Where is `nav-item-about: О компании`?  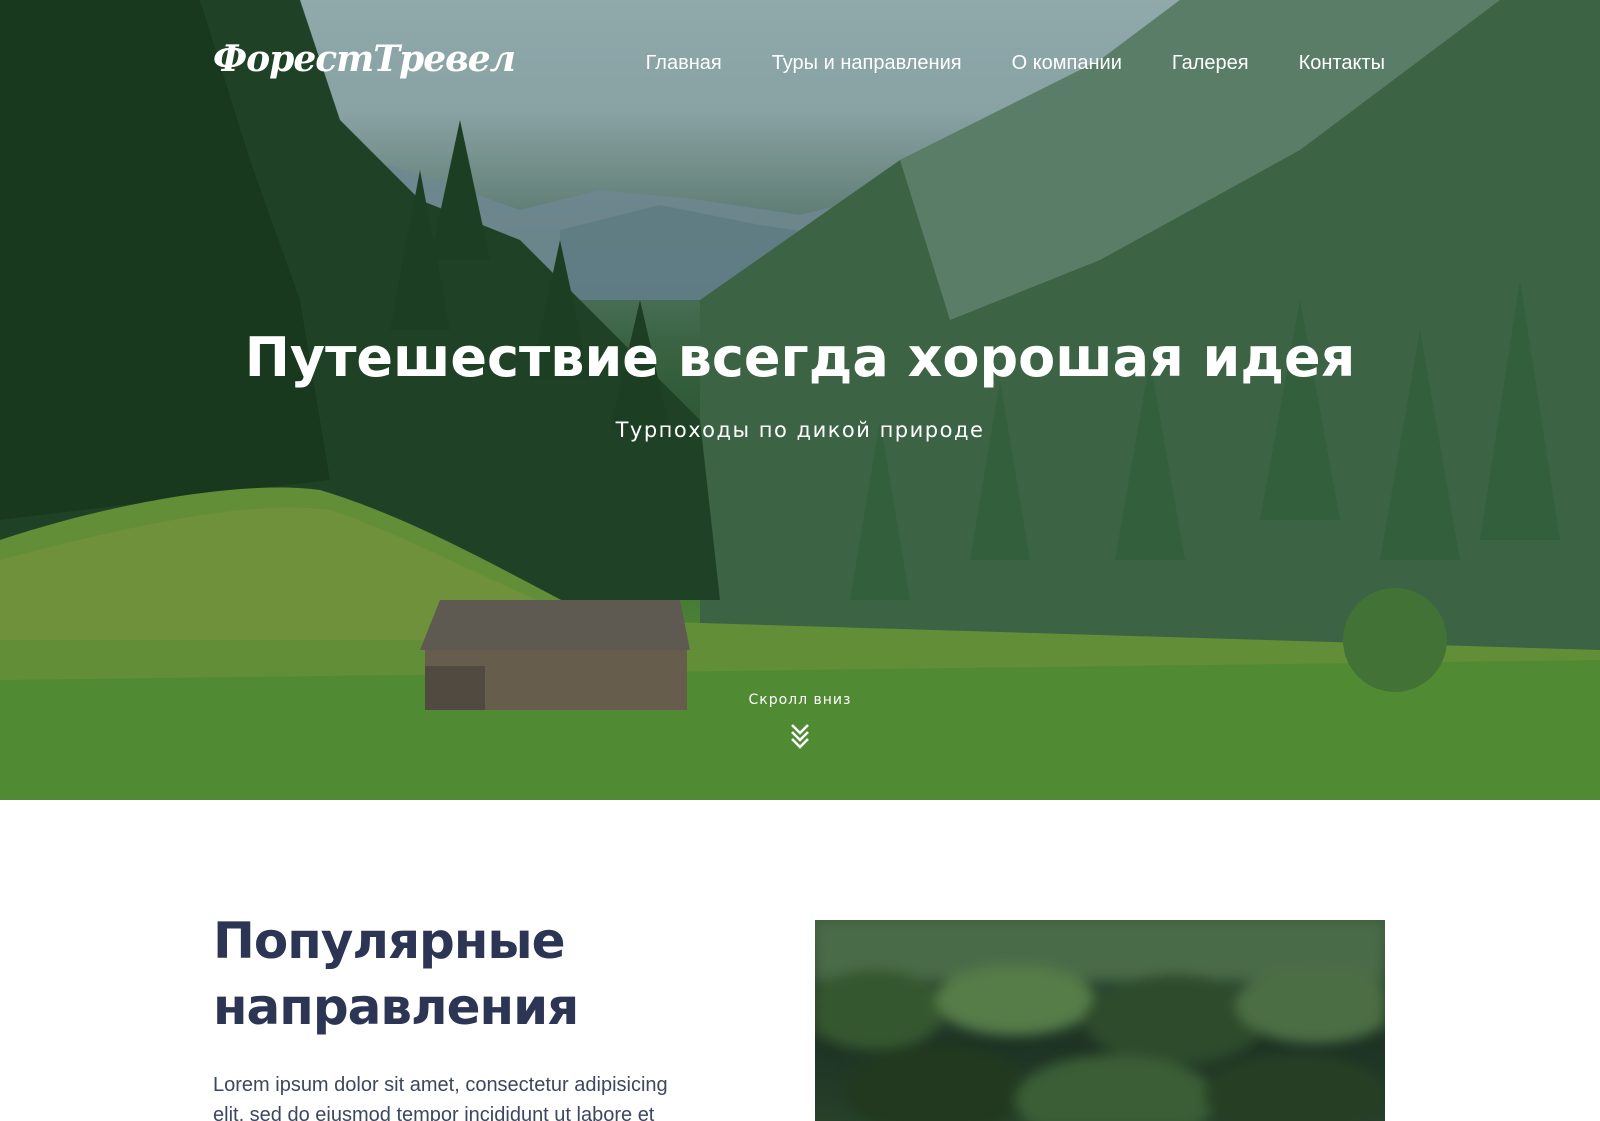
nav-item-about: О компании is located at coordinates (1067, 63).